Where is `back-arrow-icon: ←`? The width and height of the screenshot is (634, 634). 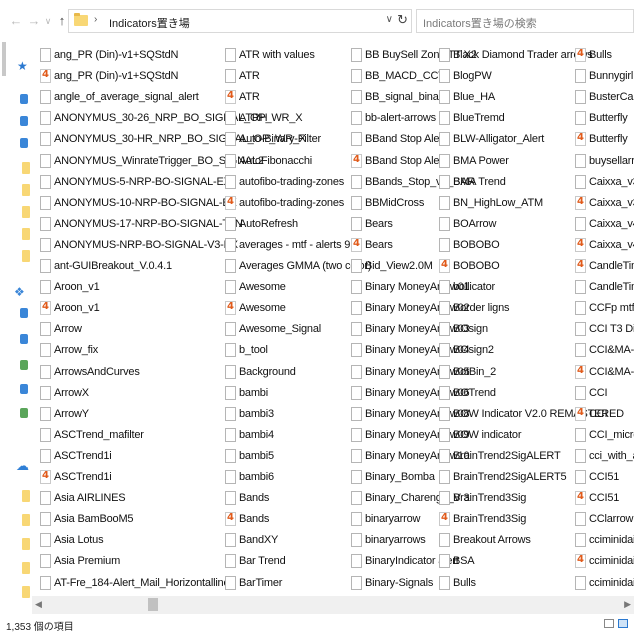
back-arrow-icon: ← is located at coordinates (16, 21).